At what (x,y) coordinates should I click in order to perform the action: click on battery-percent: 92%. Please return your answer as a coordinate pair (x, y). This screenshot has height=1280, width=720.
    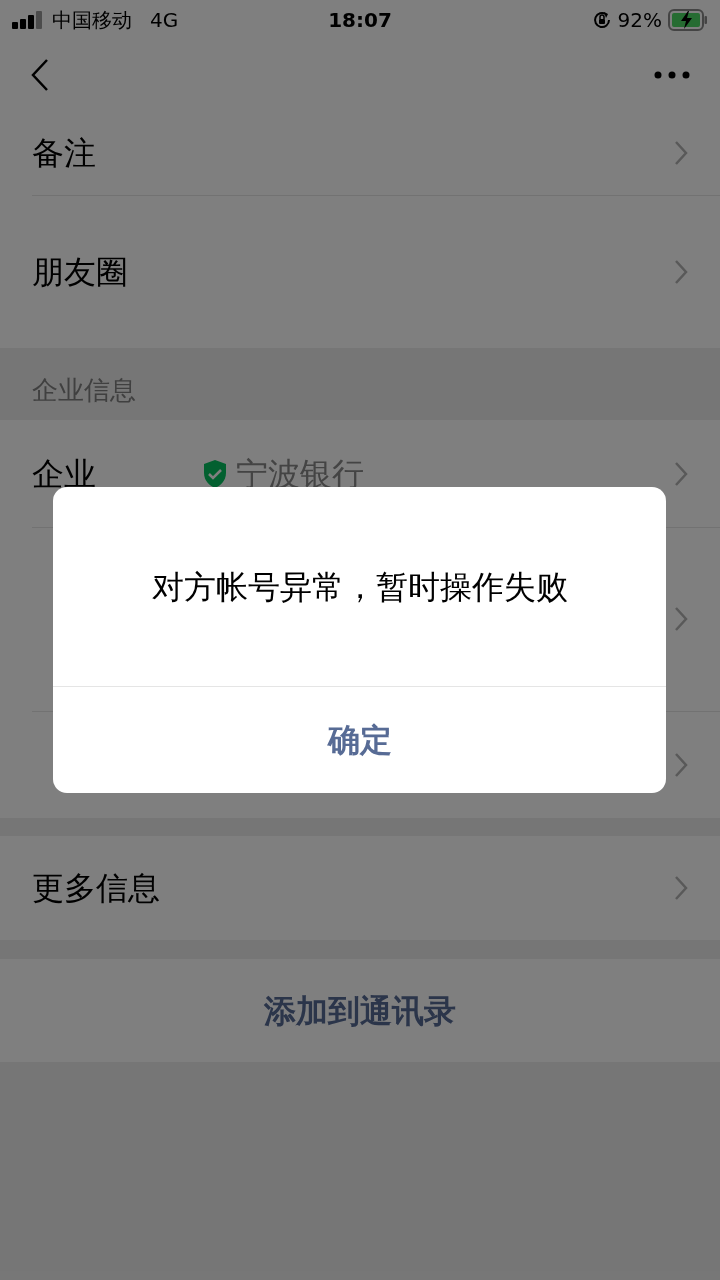
    Looking at the image, I should click on (639, 20).